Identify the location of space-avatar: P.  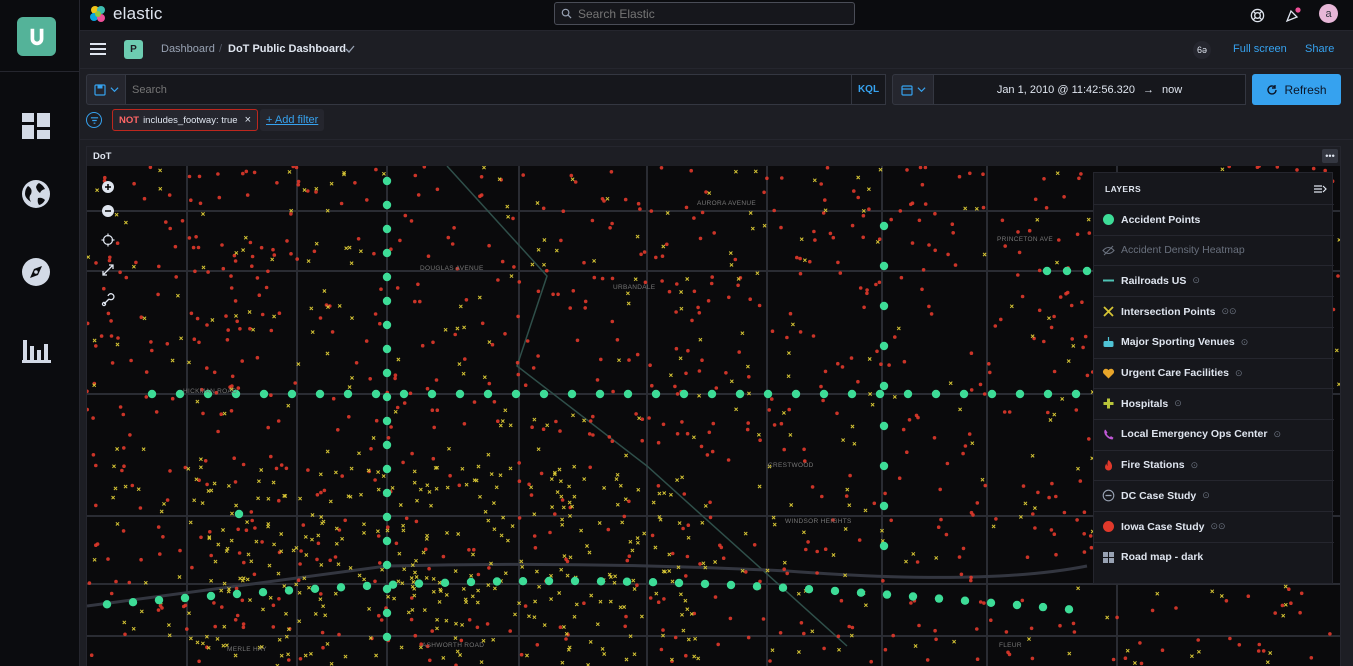
(133, 49).